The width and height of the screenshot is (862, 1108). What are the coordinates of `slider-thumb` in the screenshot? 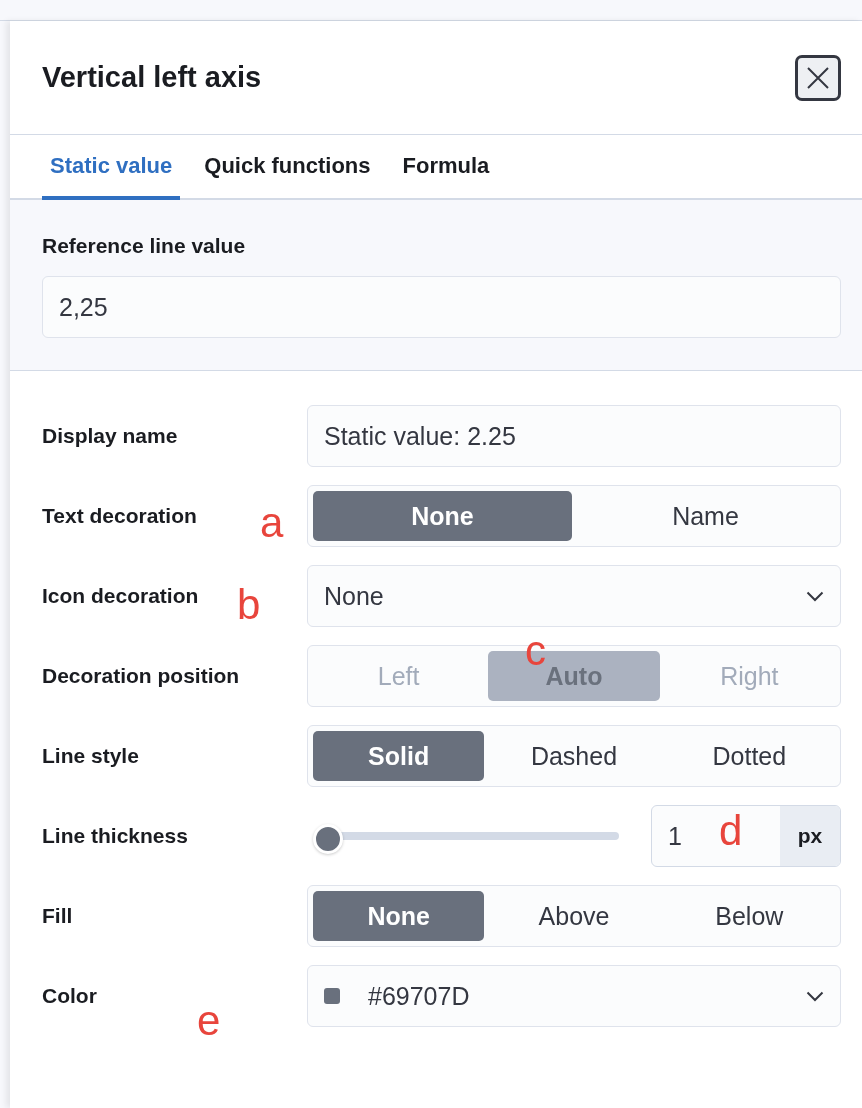 It's located at (328, 839).